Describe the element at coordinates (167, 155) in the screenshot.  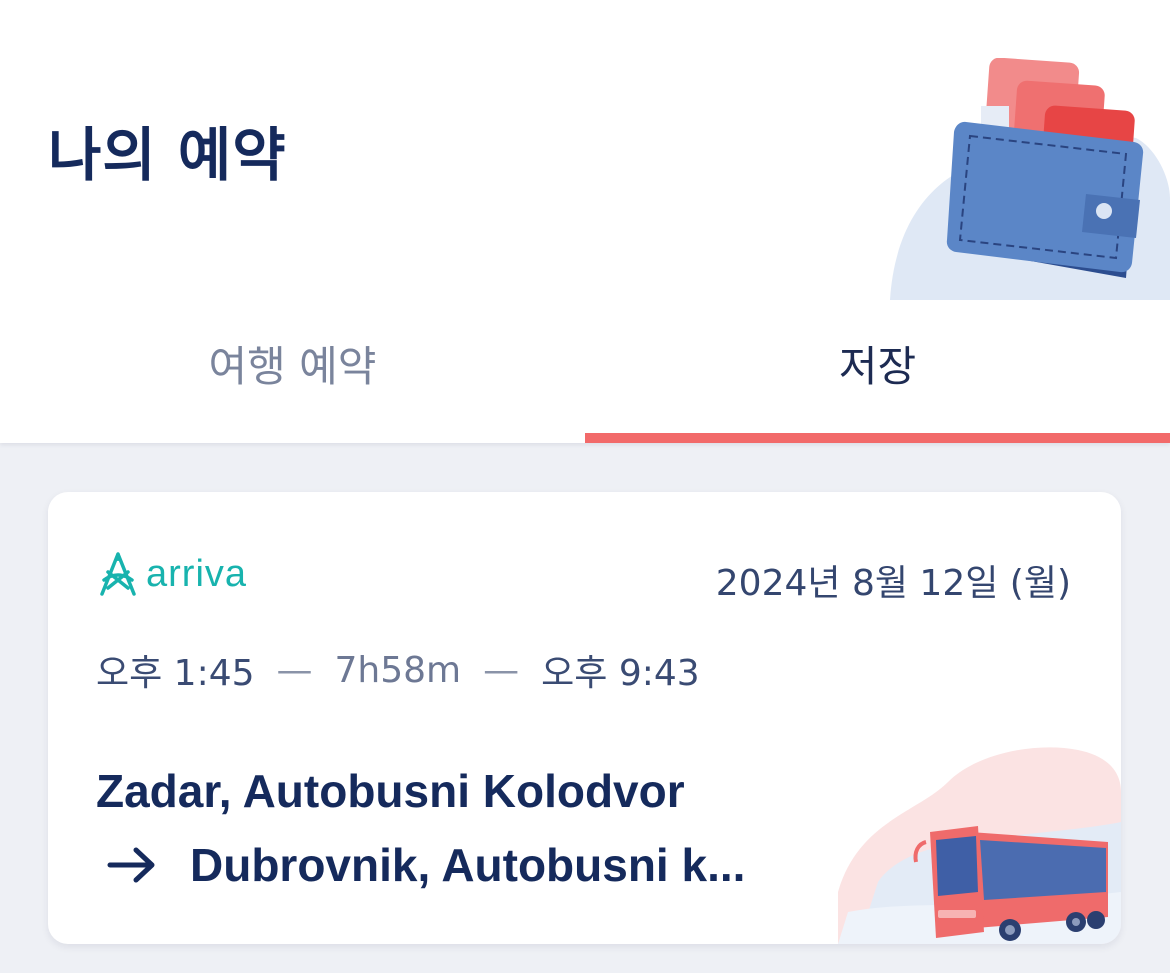
I see `page-title: 나의 예약` at that location.